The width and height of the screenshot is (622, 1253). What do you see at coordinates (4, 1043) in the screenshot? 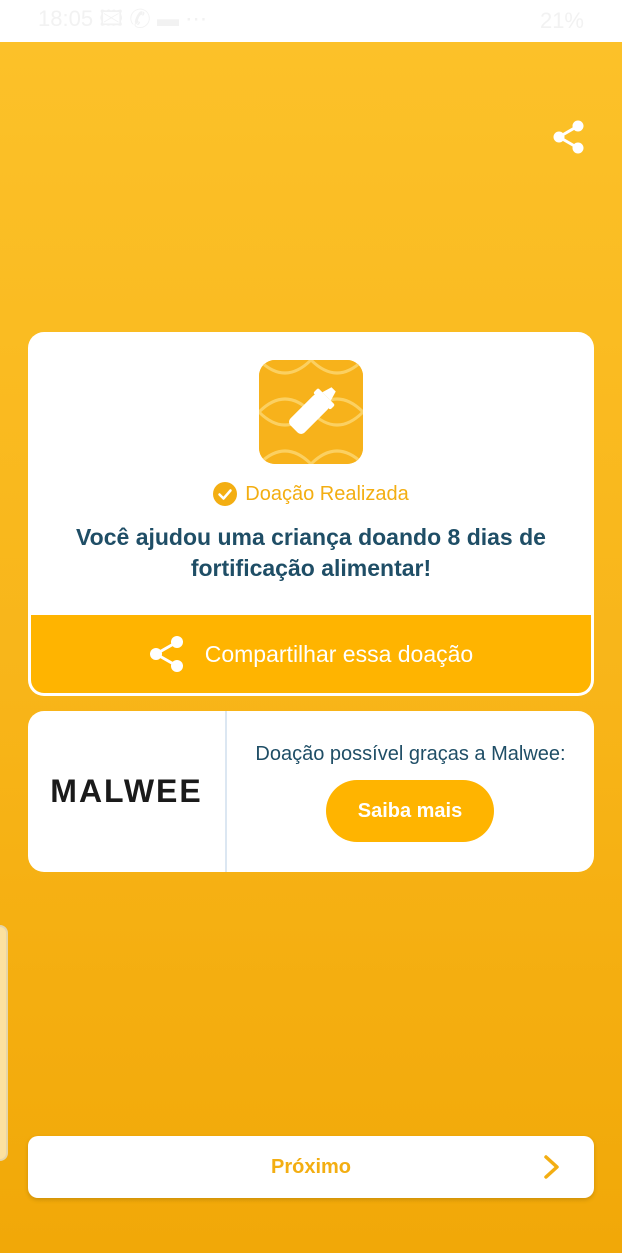
I see `edge-panel-handle` at bounding box center [4, 1043].